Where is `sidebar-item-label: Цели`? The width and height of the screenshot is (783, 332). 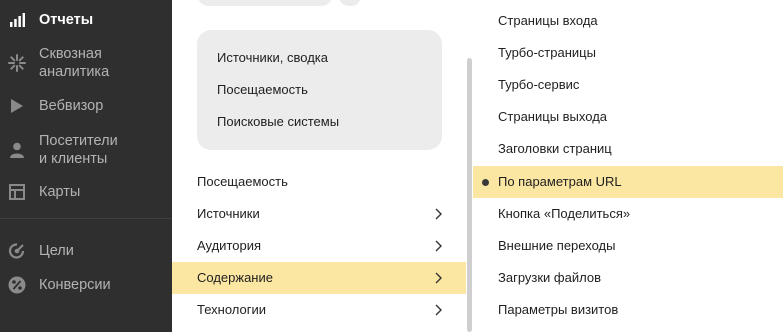 sidebar-item-label: Цели is located at coordinates (56, 251).